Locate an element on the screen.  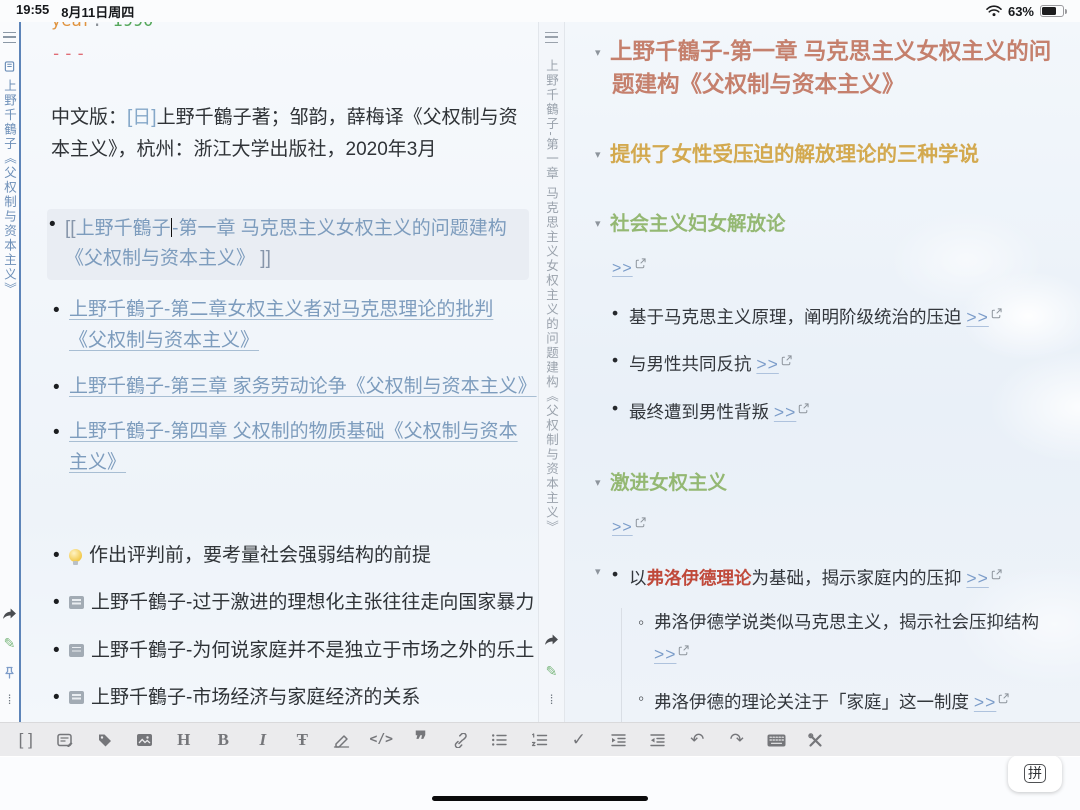
indent-button is located at coordinates (619, 740).